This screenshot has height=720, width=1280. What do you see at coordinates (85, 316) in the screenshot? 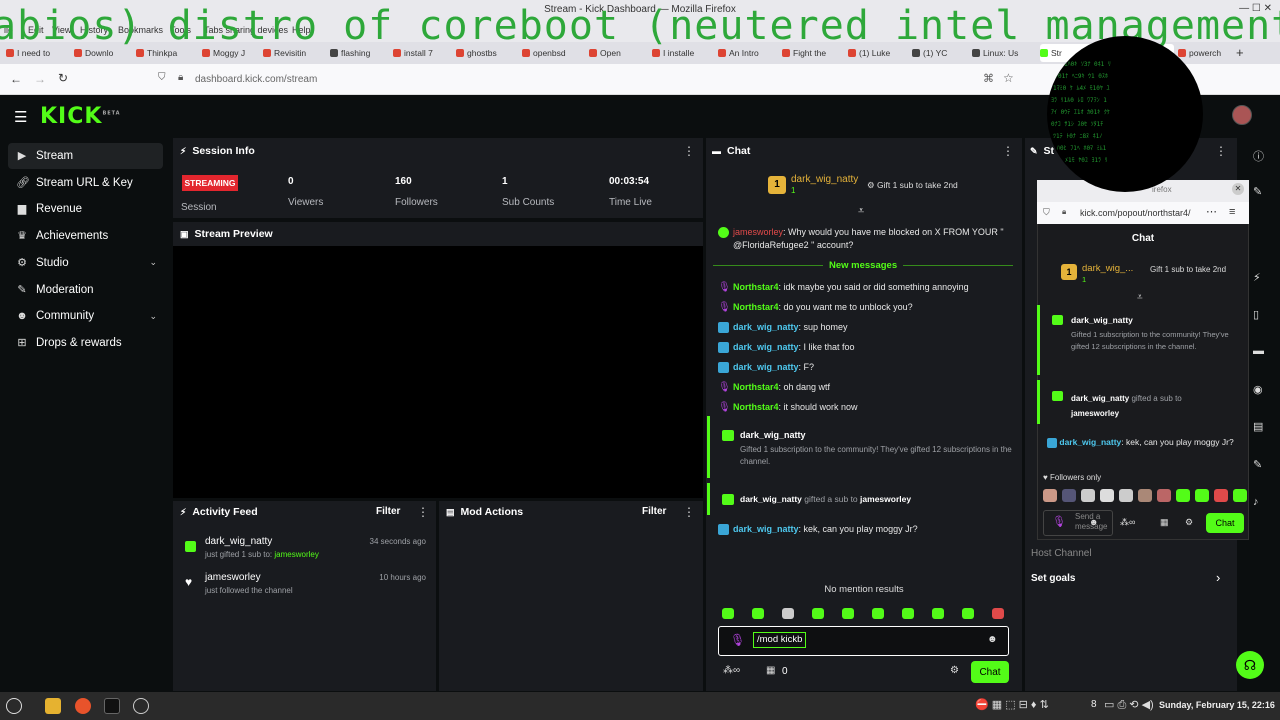
I see `sidebar-item-community: ☻ Community ⌄` at bounding box center [85, 316].